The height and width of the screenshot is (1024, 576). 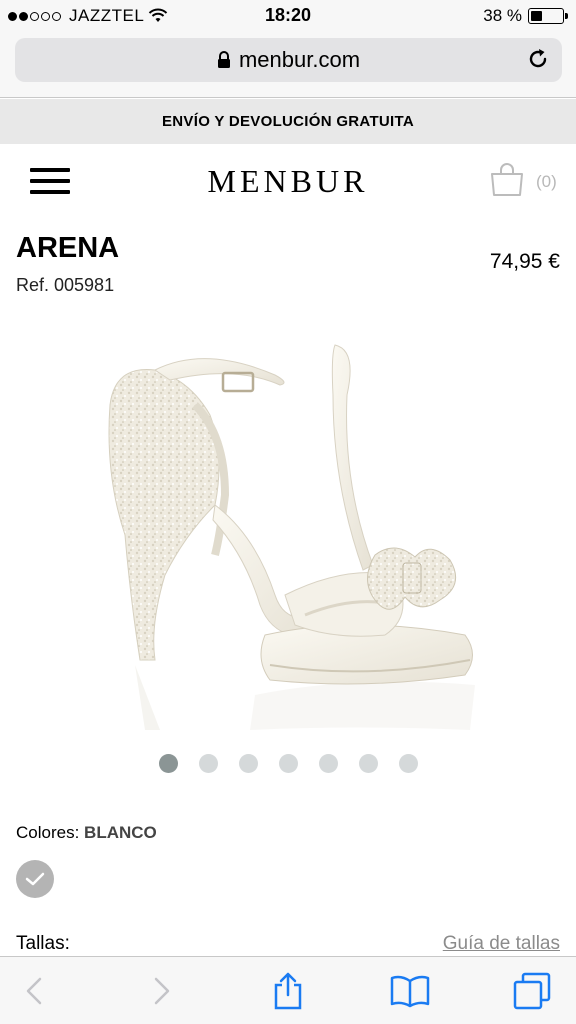 What do you see at coordinates (299, 59) in the screenshot?
I see `url-text: menbur.com` at bounding box center [299, 59].